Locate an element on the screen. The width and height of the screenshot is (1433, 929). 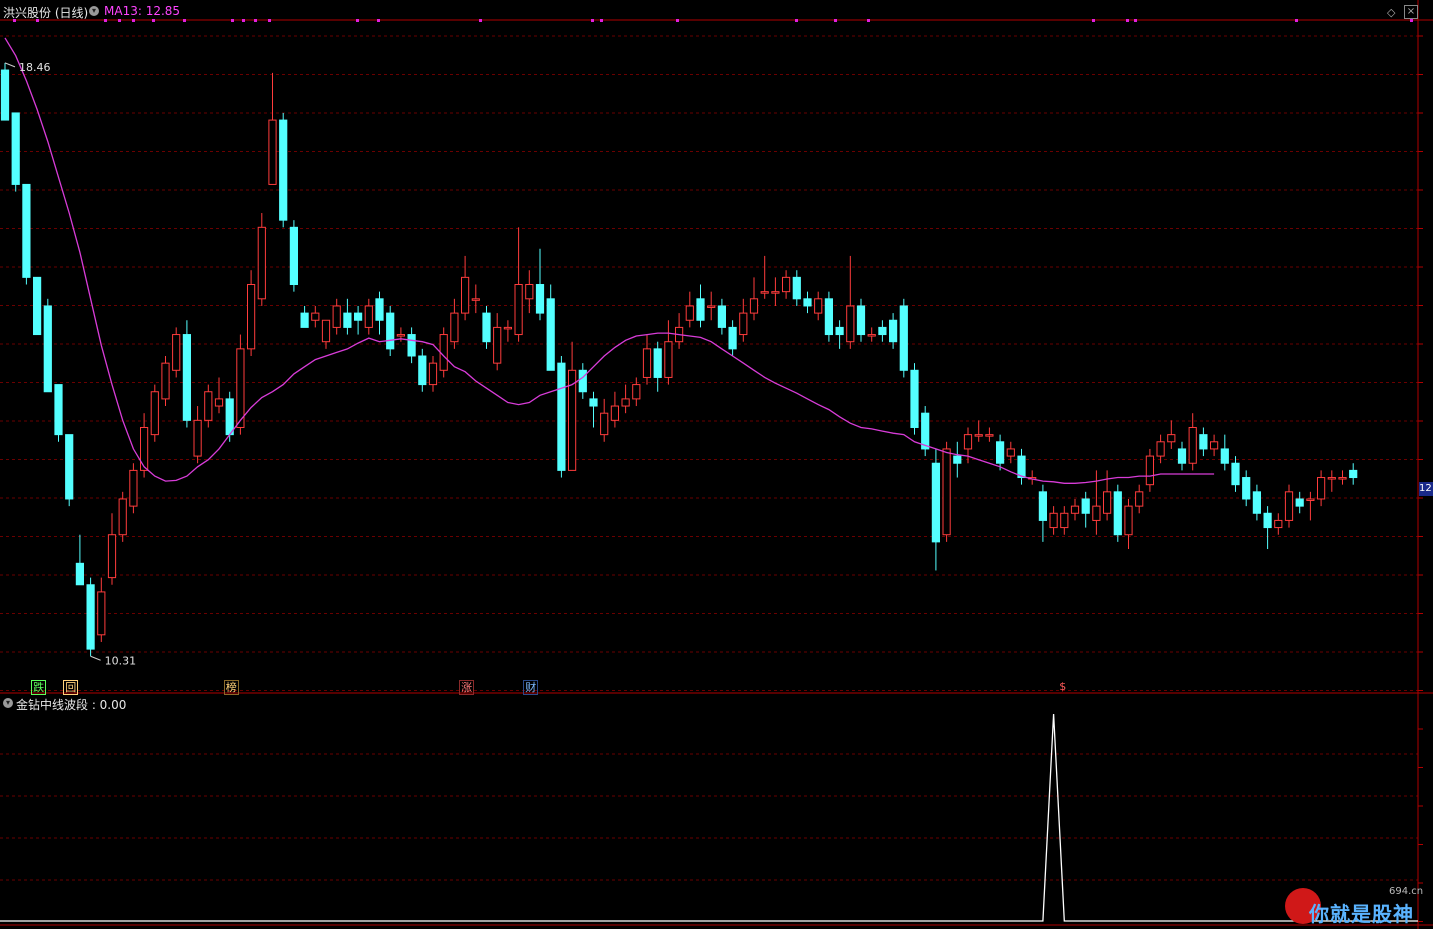
stock-title: 洪兴股份 (日线) is located at coordinates (46, 13).